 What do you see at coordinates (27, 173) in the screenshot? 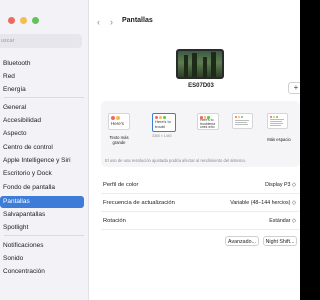
I see `sidebar-item-label: Escritorio y Dock` at bounding box center [27, 173].